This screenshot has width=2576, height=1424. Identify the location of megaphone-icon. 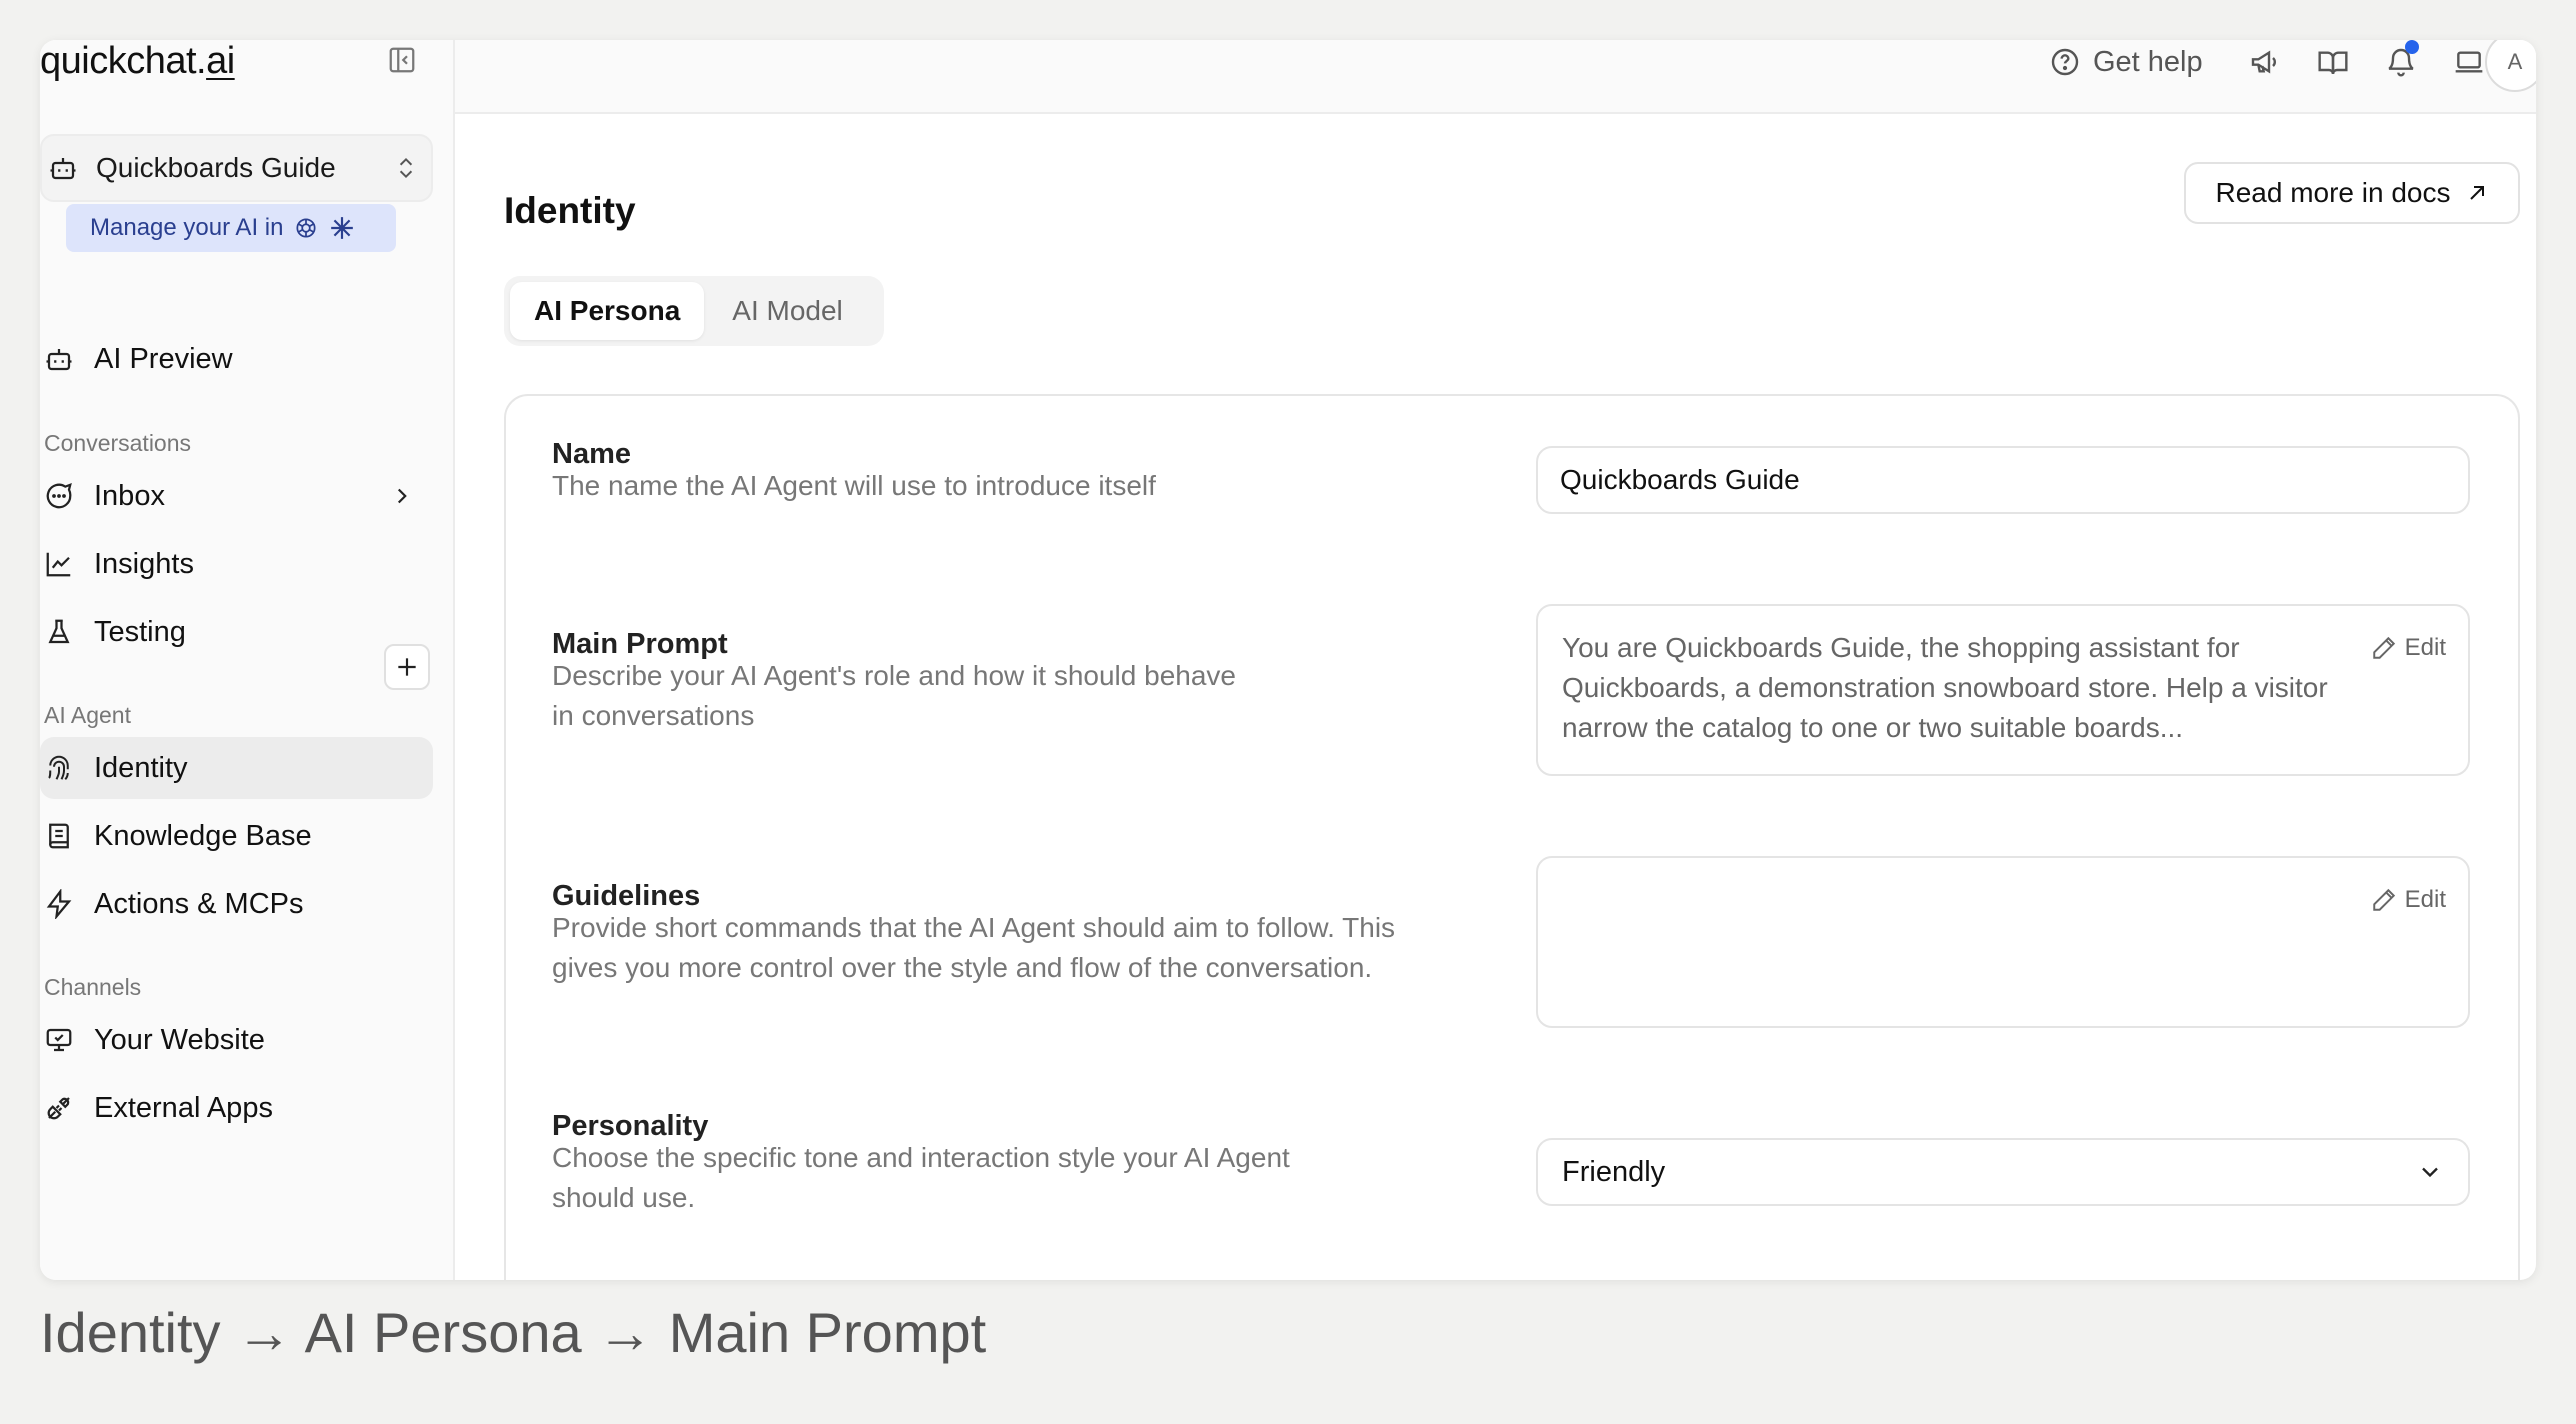
(2263, 62).